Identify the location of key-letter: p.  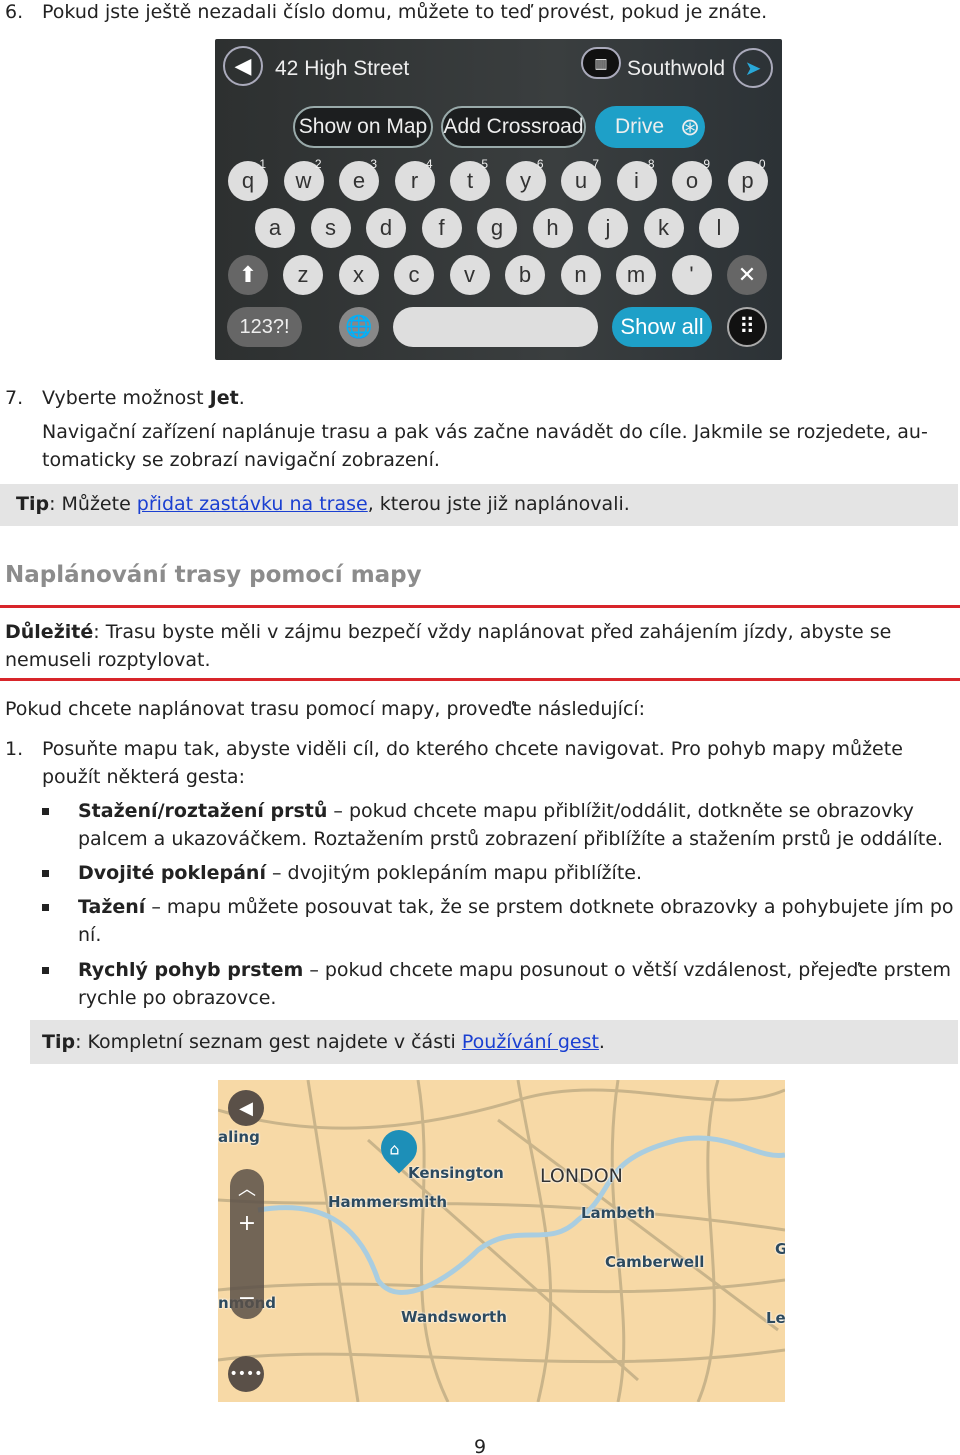
(747, 180).